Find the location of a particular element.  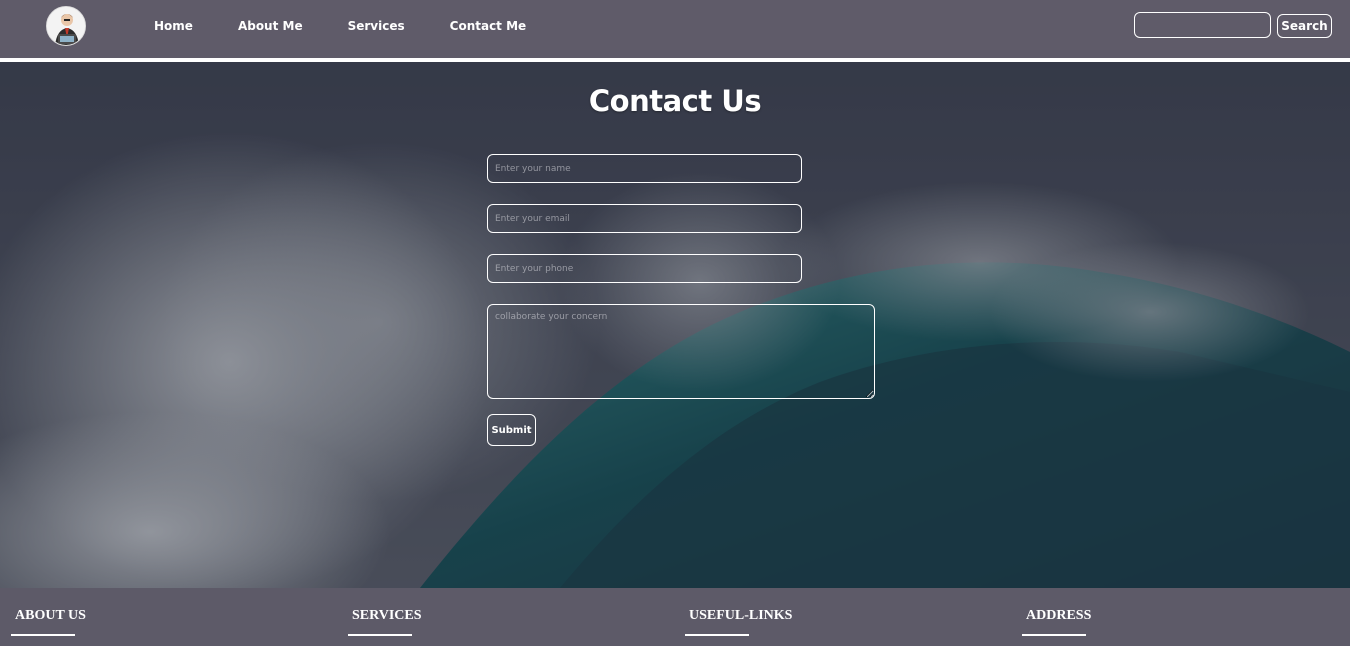

avatar is located at coordinates (66, 26).